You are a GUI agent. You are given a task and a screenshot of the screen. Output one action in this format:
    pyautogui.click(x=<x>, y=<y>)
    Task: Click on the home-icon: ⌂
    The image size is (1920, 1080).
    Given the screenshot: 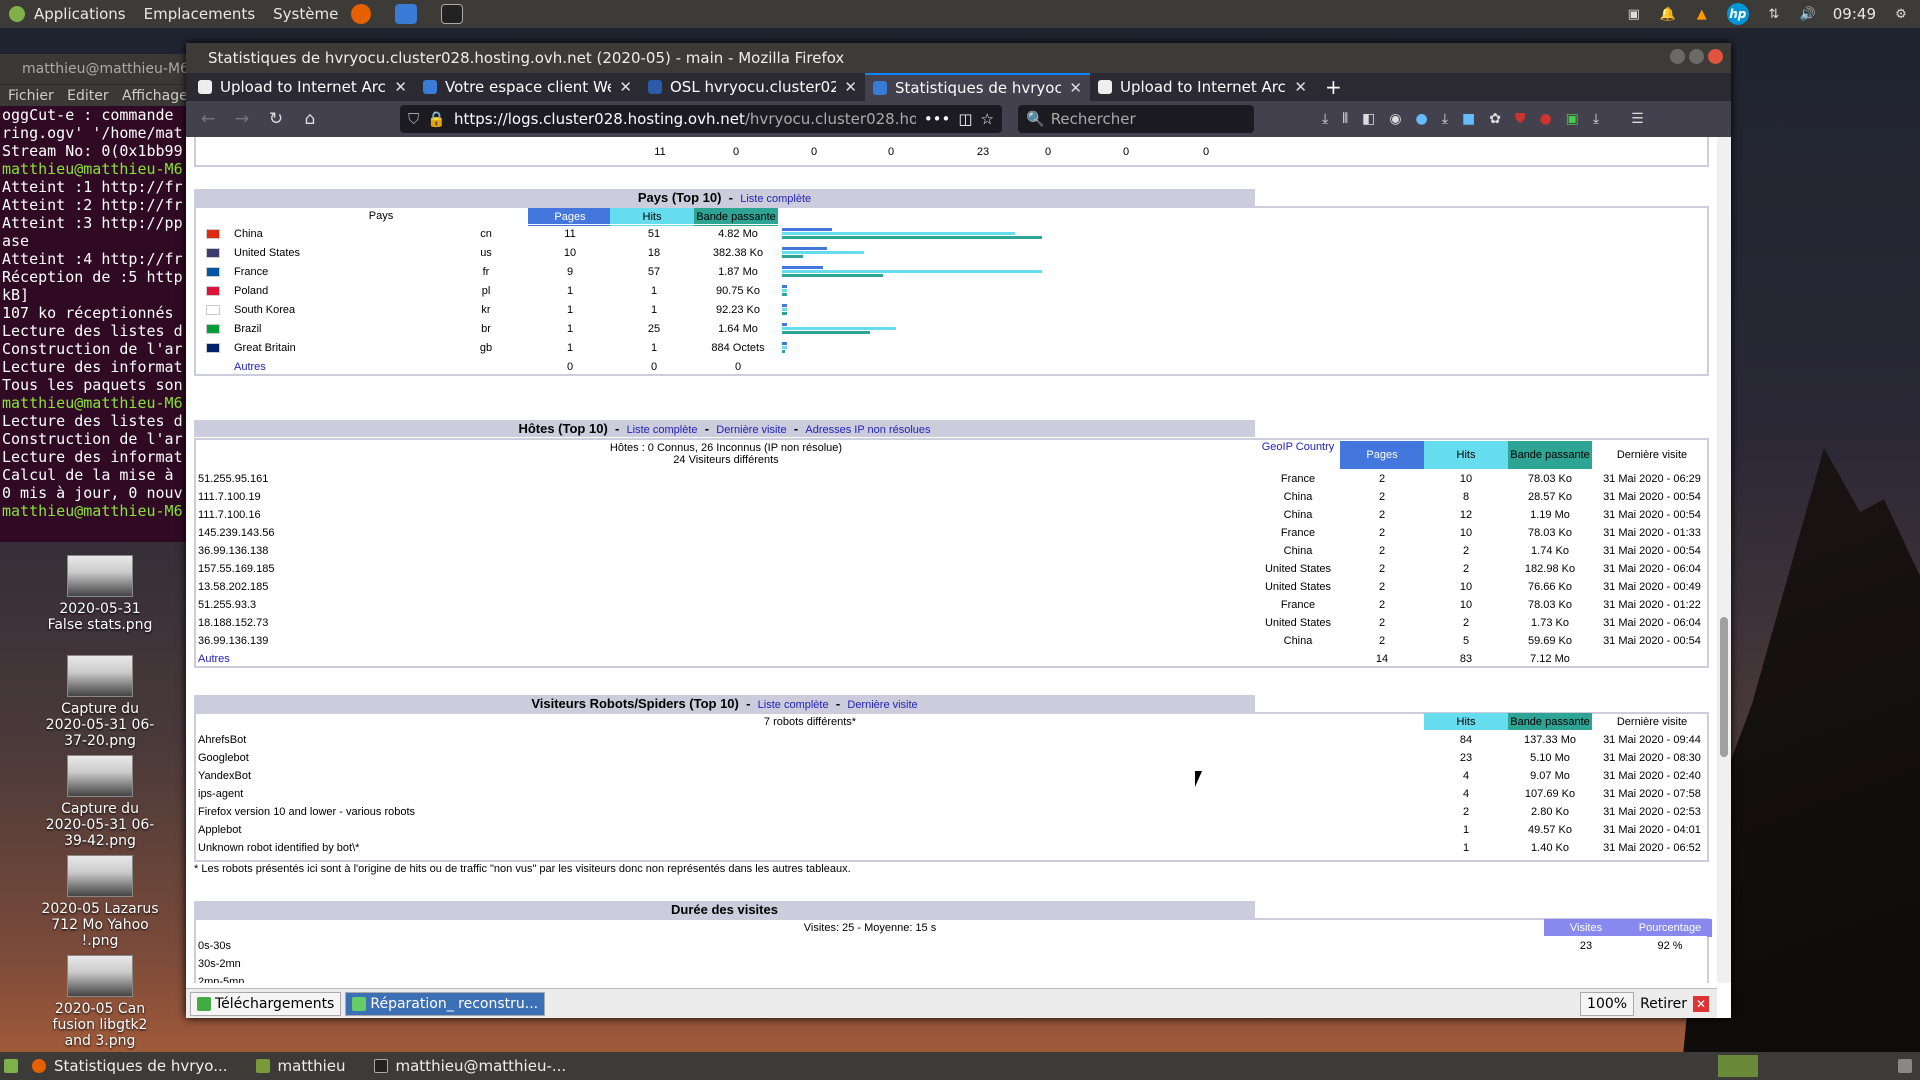 What is the action you would take?
    pyautogui.click(x=310, y=119)
    